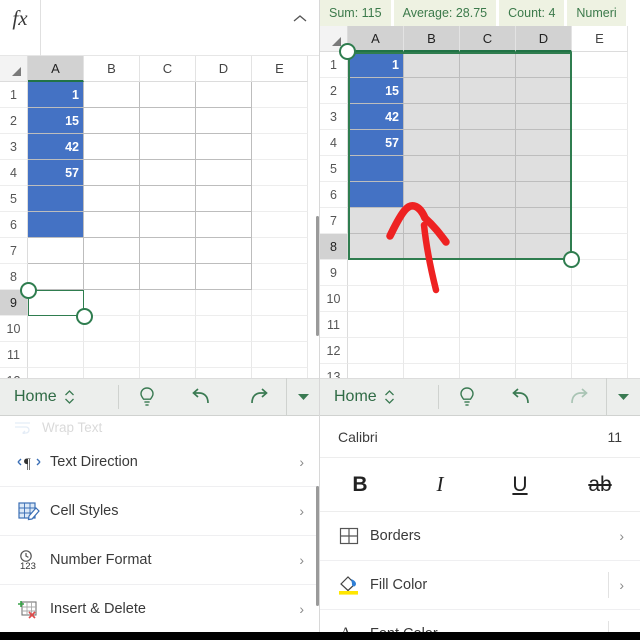  Describe the element at coordinates (480, 536) in the screenshot. I see `ribbon-item-borders: Borders ›` at that location.